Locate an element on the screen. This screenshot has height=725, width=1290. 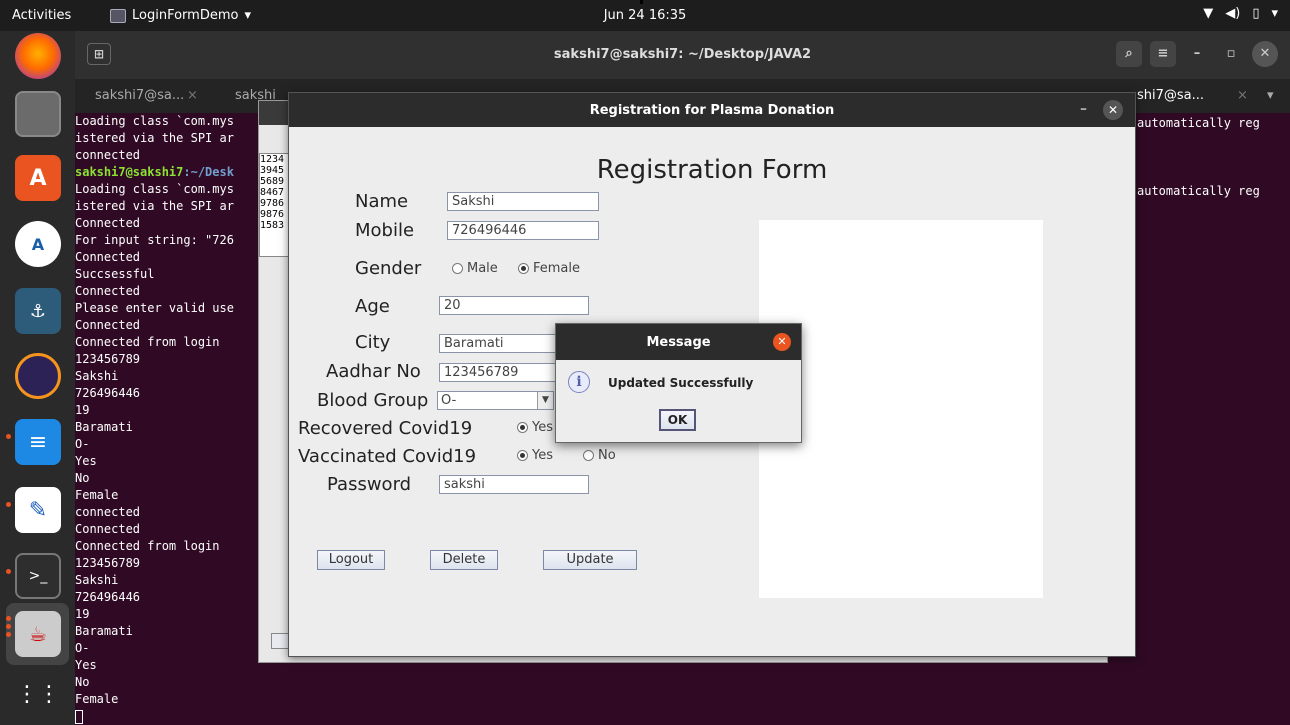
mobile-label: Mobile is located at coordinates (385, 230).